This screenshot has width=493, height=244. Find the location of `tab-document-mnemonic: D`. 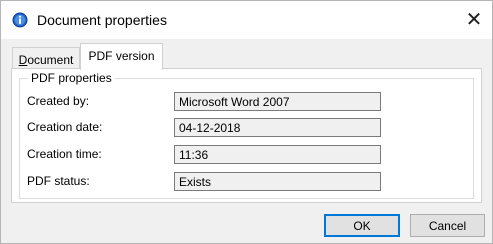

tab-document-mnemonic: D is located at coordinates (23, 60).